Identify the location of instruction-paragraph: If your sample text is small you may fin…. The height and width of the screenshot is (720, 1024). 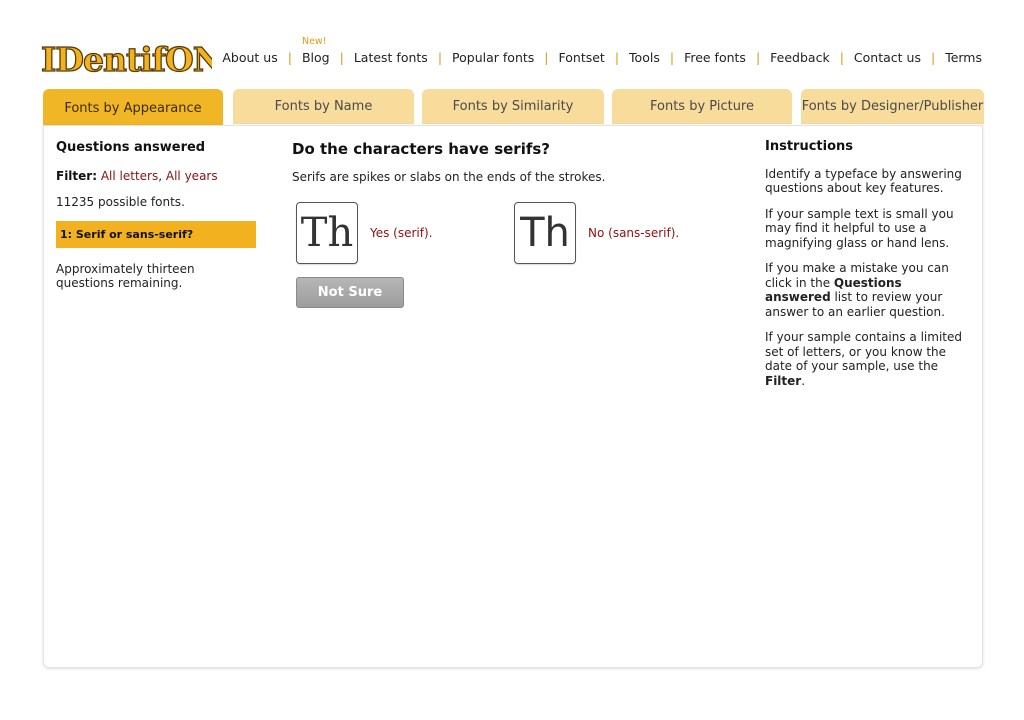
(859, 228).